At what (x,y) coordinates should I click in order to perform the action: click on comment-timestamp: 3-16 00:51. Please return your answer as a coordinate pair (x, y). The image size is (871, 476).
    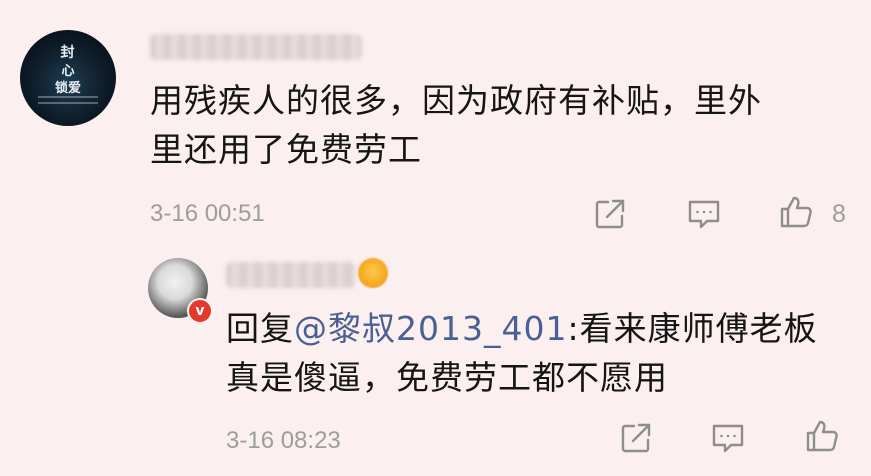
    Looking at the image, I should click on (207, 213).